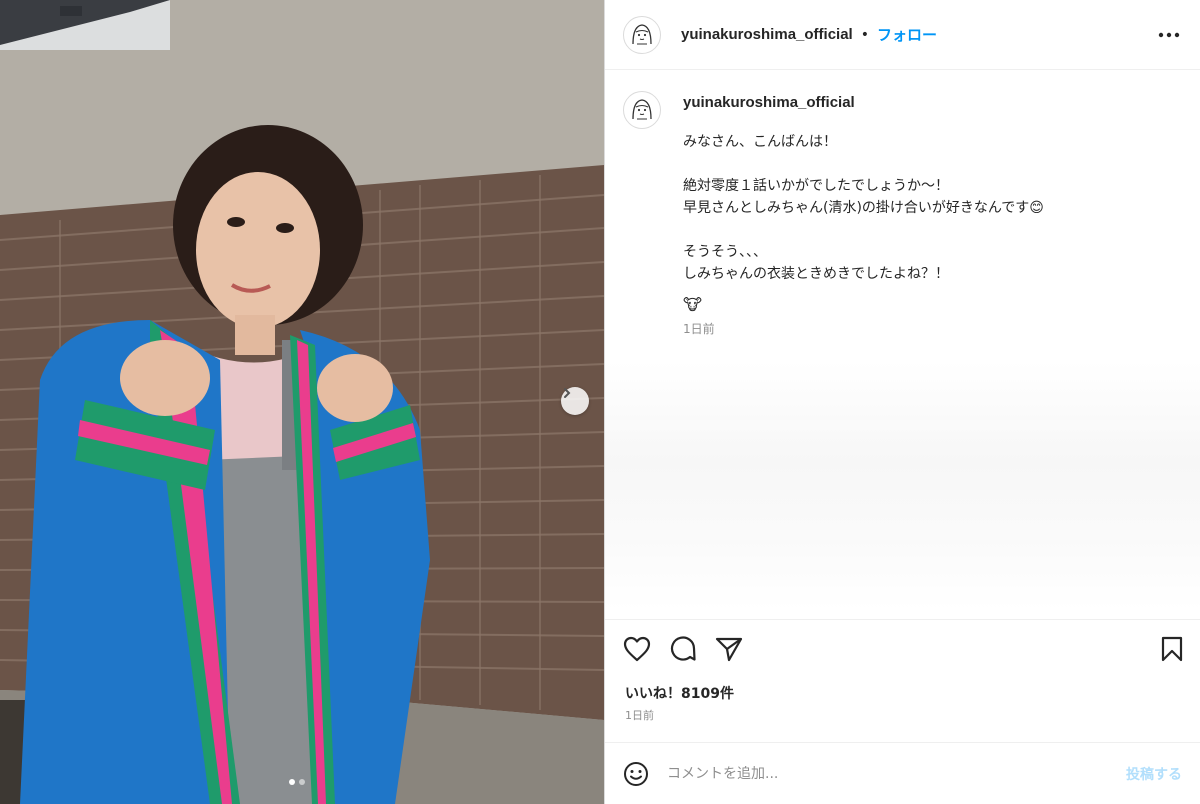 The width and height of the screenshot is (1200, 804). What do you see at coordinates (692, 304) in the screenshot?
I see `caption-emoji: 🐮` at bounding box center [692, 304].